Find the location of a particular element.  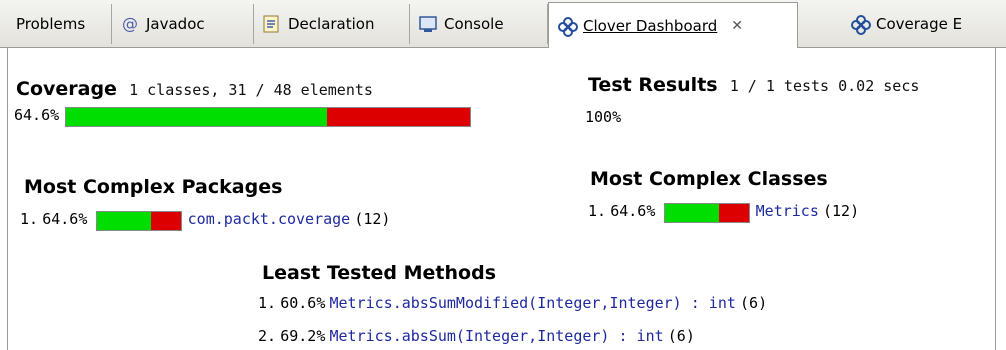

tab-declaration: Declaration is located at coordinates (332, 24).